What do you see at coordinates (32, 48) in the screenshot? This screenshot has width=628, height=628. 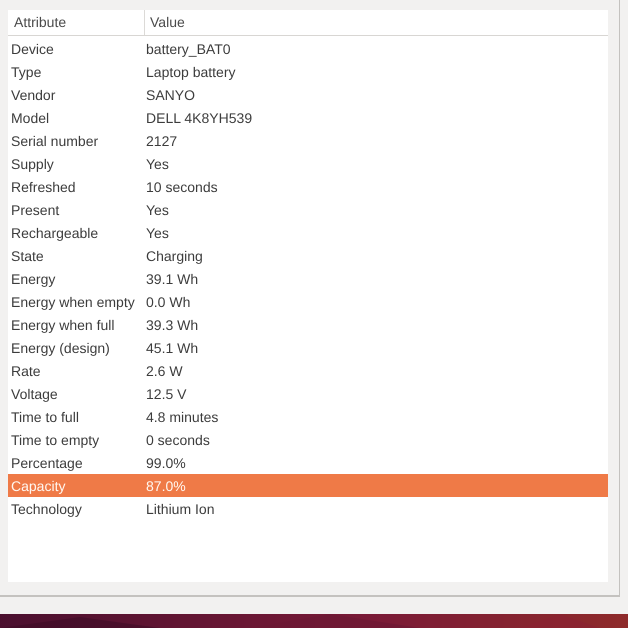 I see `attribute-cell-text: Device` at bounding box center [32, 48].